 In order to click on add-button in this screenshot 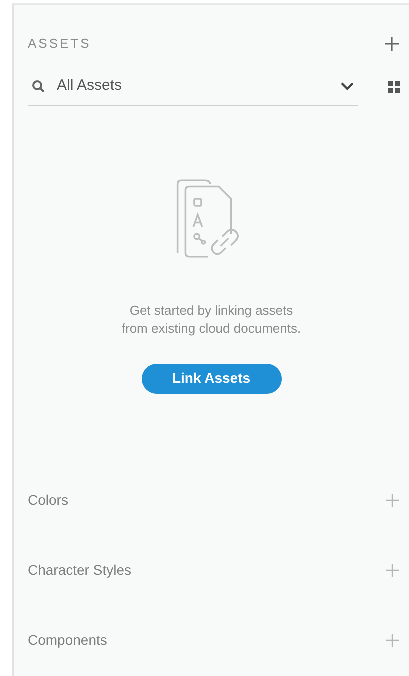, I will do `click(392, 43)`.